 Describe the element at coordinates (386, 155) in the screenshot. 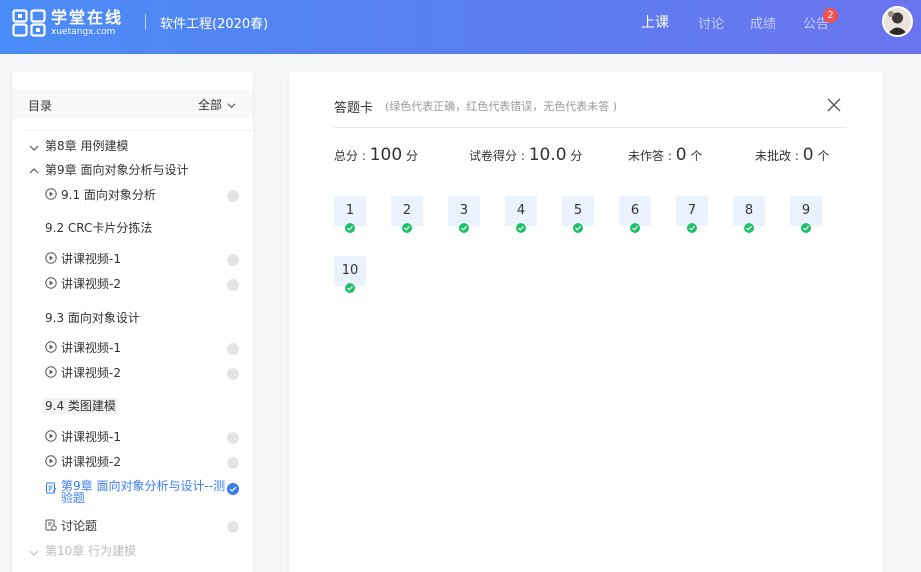

I see `total-score-value: 100` at that location.